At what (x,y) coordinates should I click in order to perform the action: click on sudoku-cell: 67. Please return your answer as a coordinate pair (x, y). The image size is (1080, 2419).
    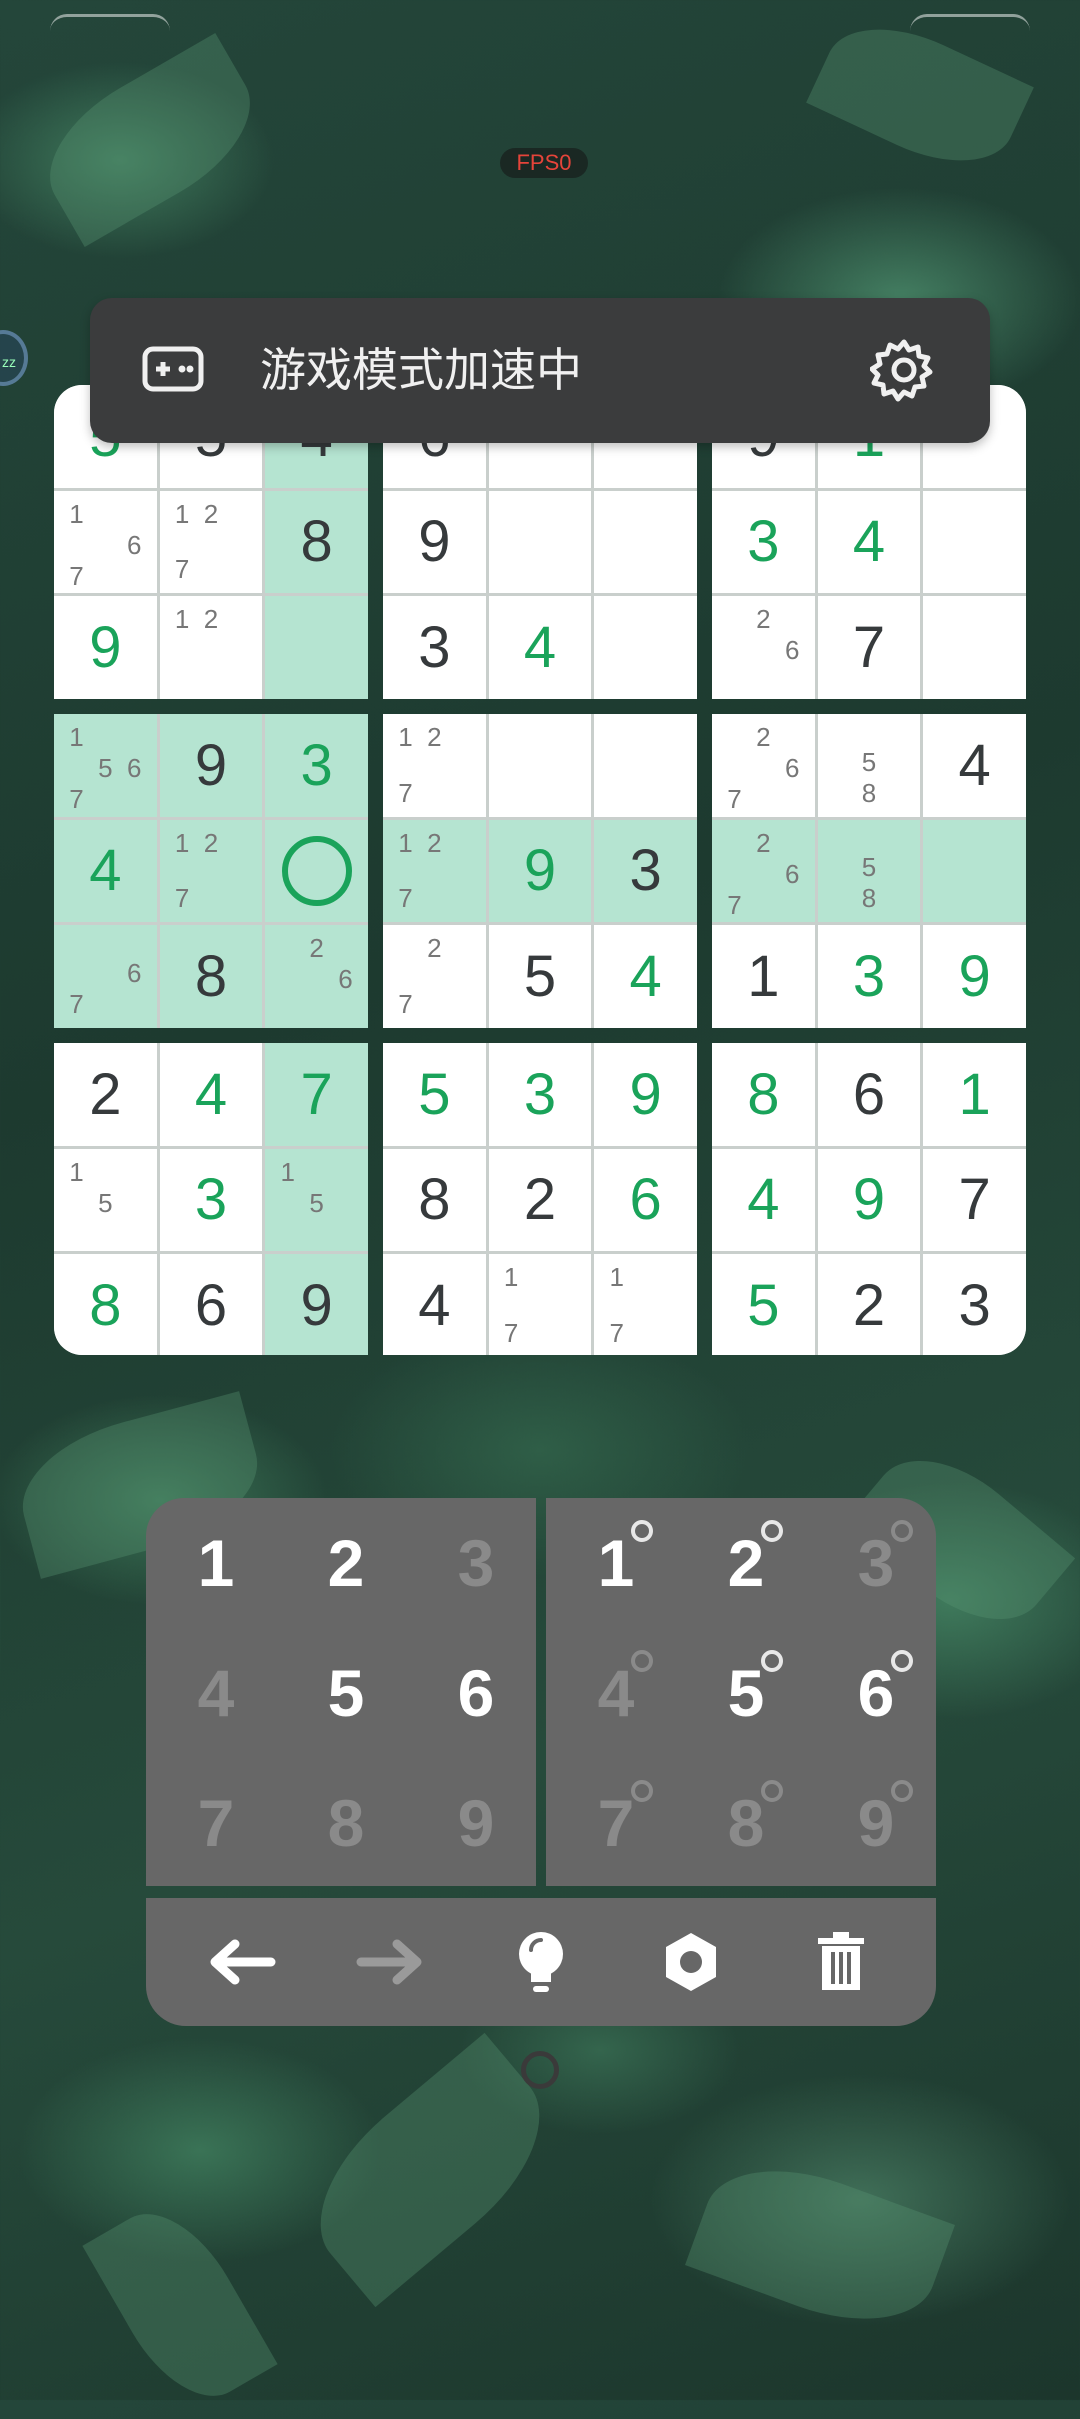
    Looking at the image, I should click on (105, 976).